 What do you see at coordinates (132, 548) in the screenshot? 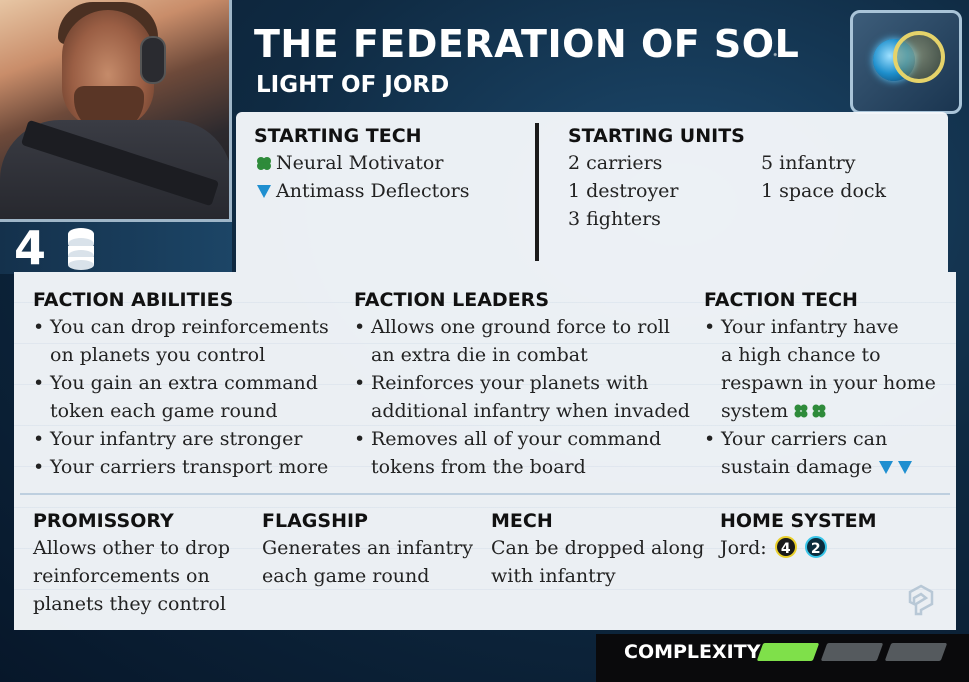
I see `promissory-line: Allows other to drop` at bounding box center [132, 548].